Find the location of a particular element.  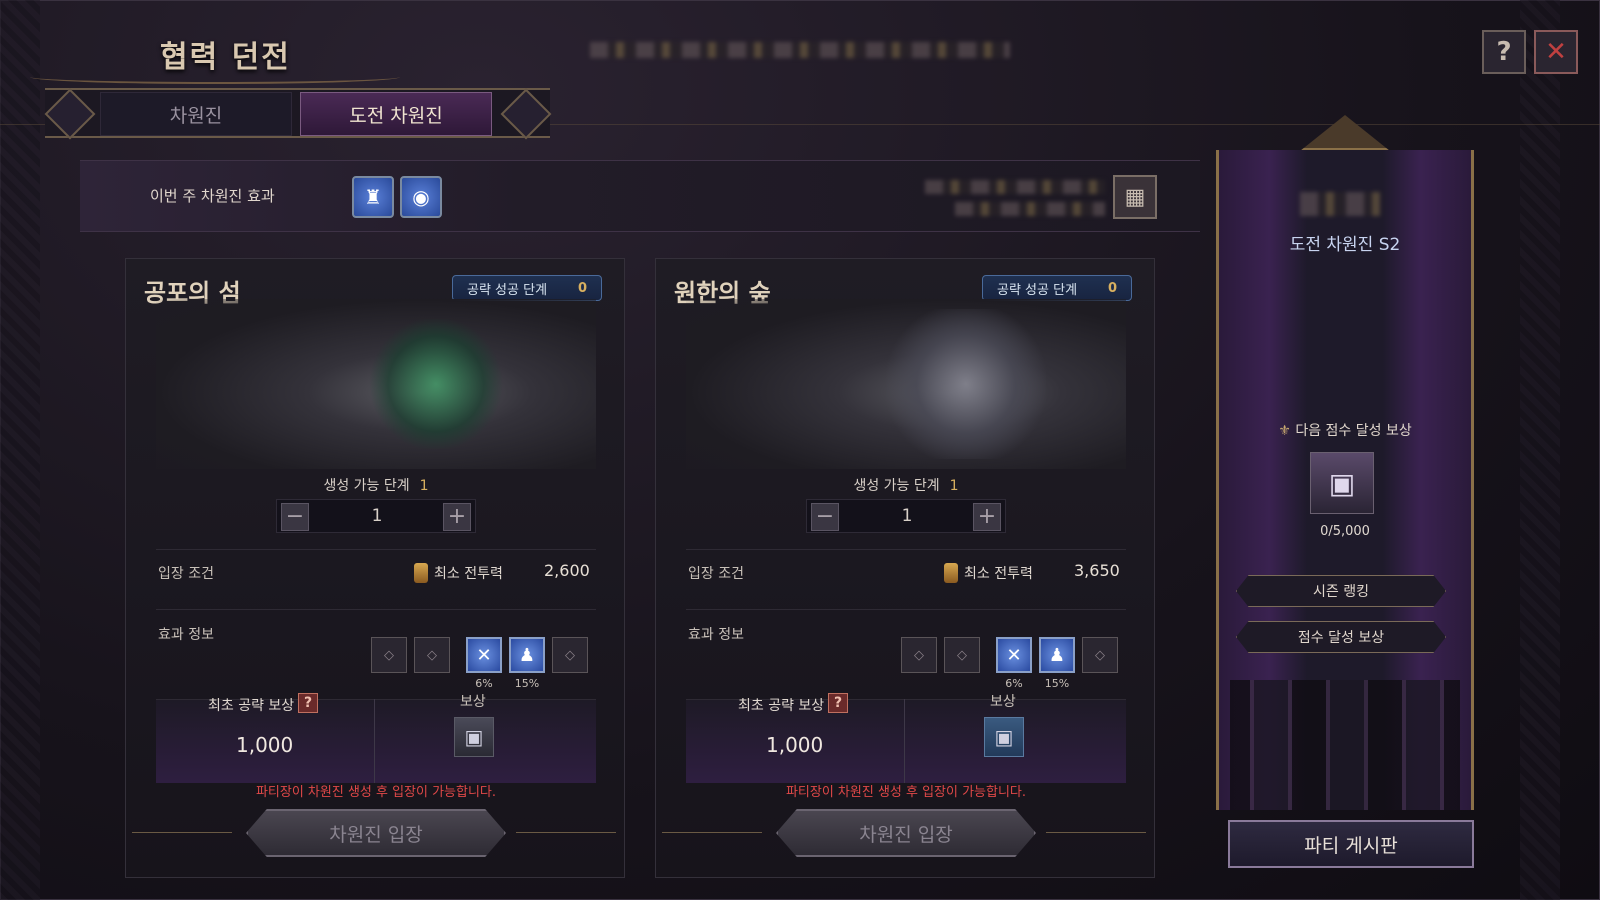

min-power-value: 2,600 is located at coordinates (567, 570).